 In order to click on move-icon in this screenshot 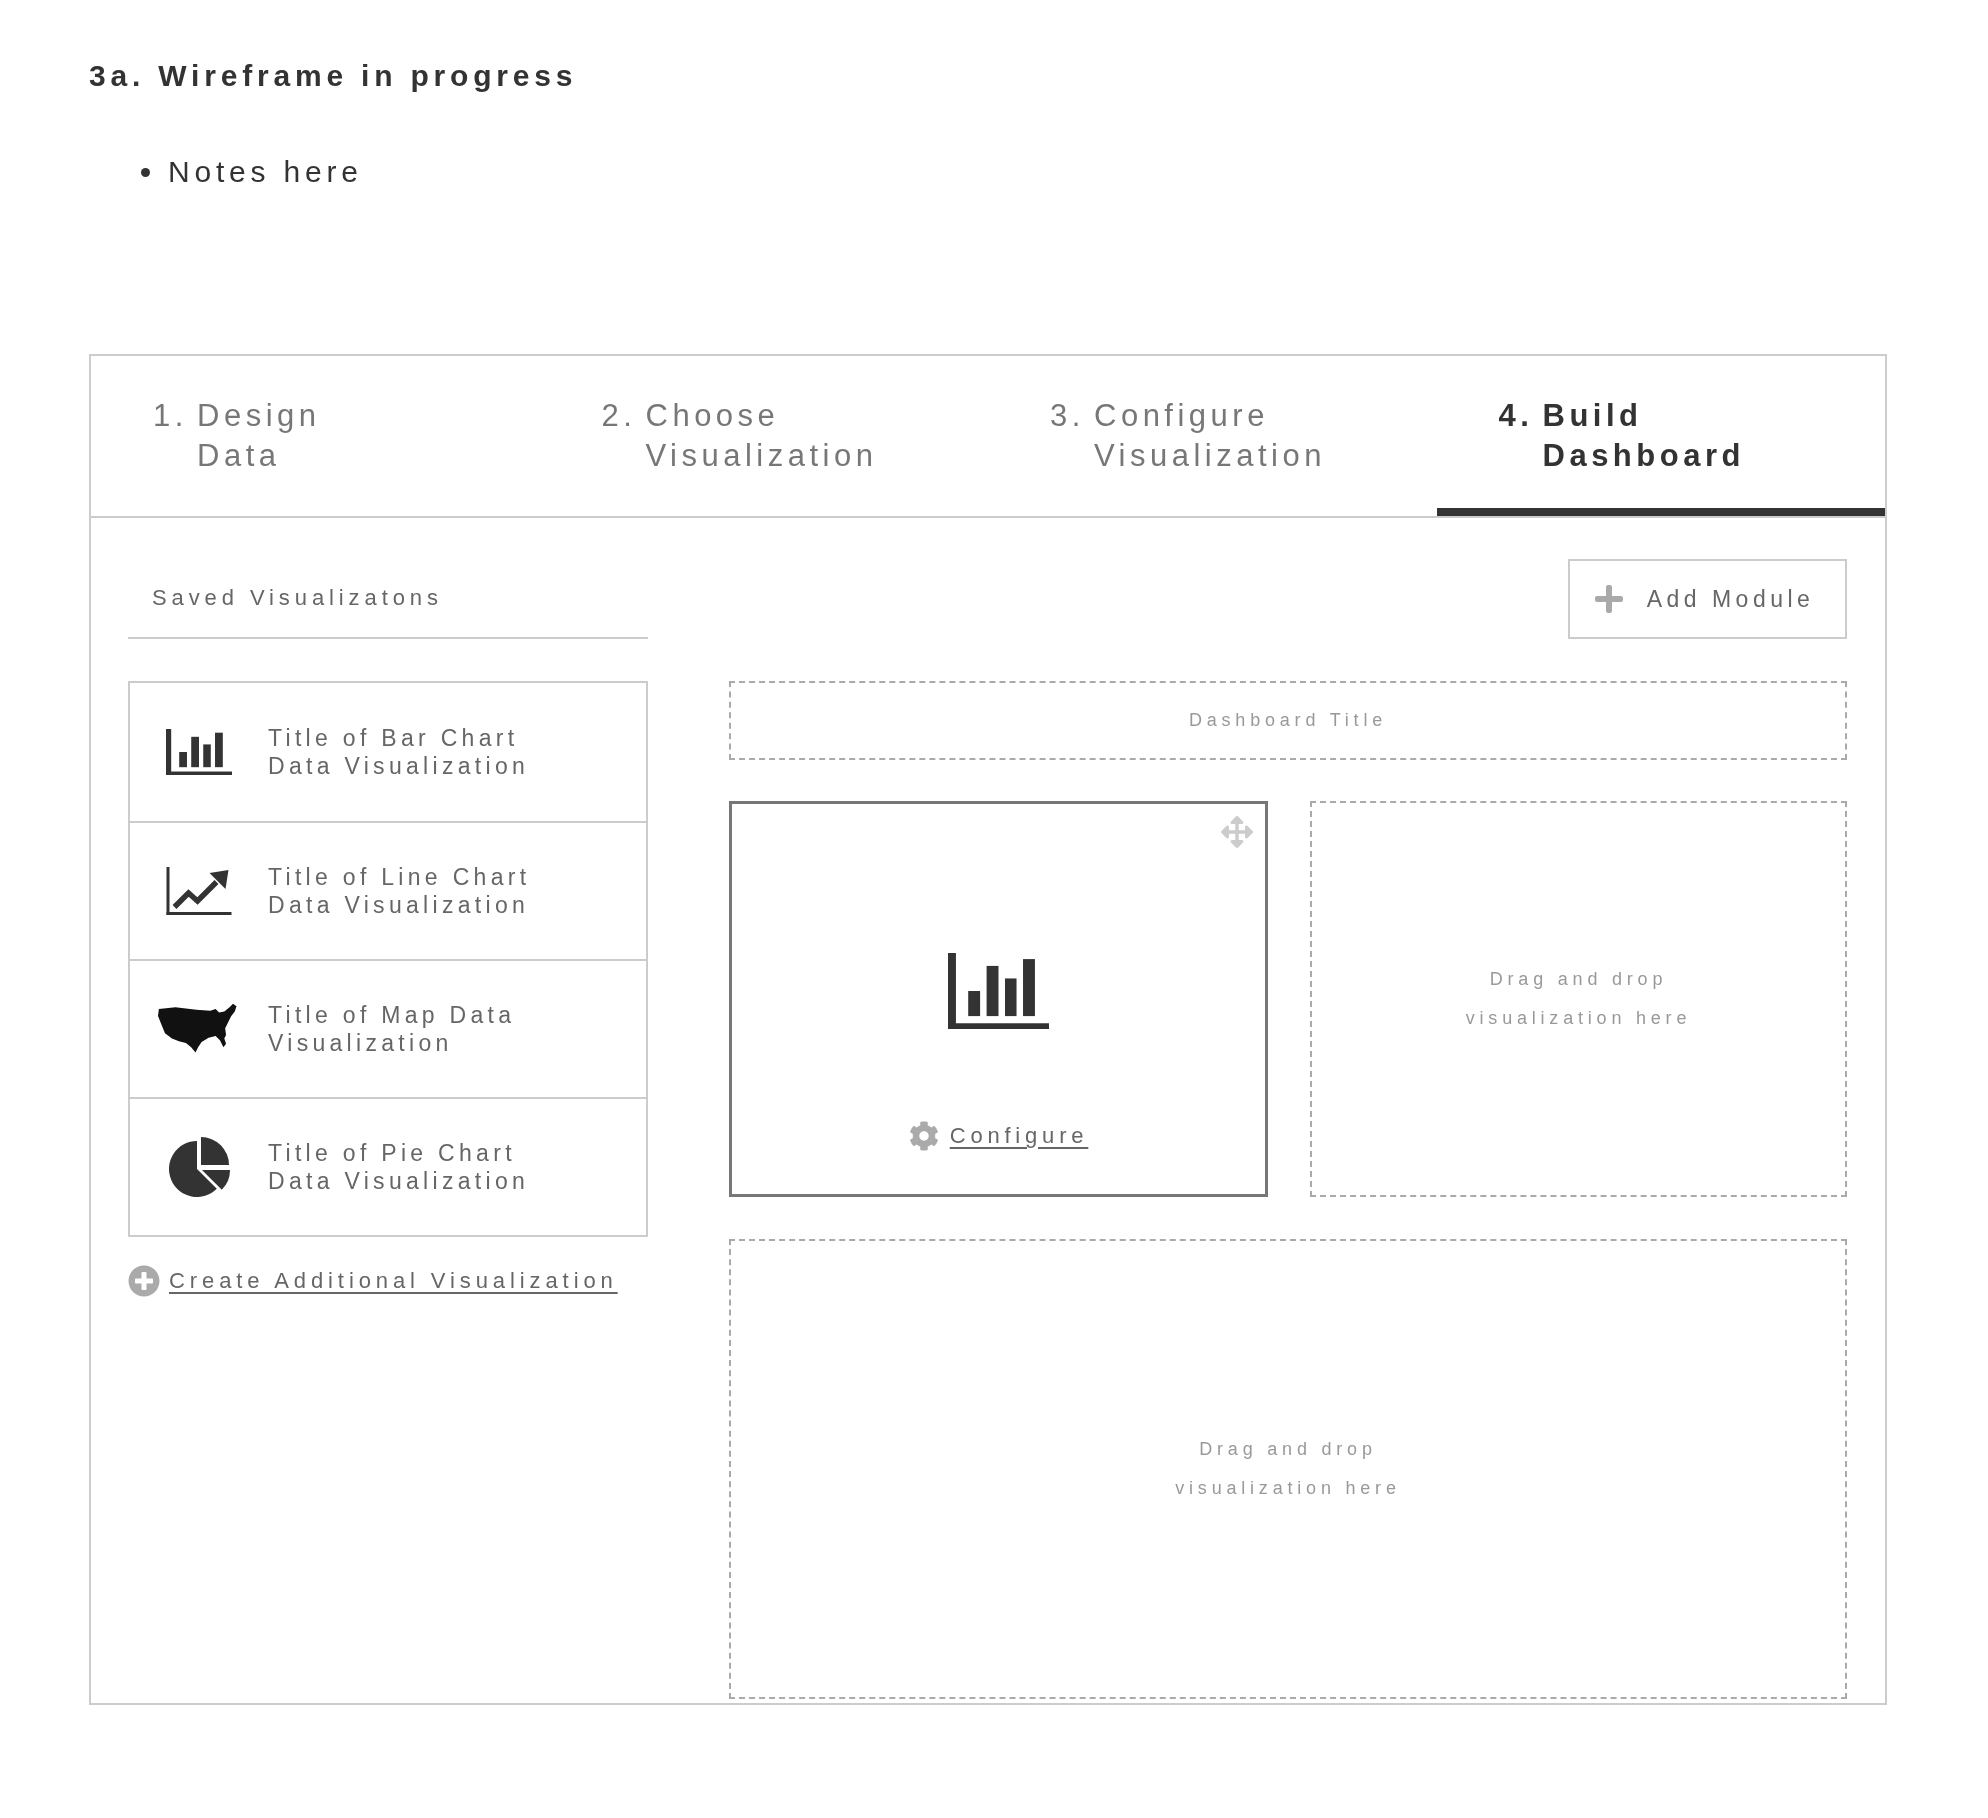, I will do `click(1237, 832)`.